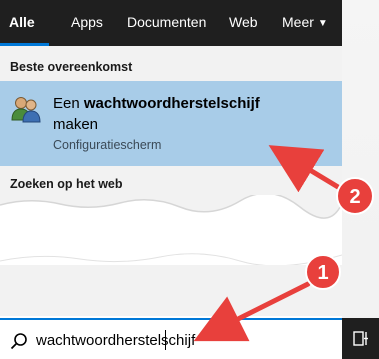 The height and width of the screenshot is (359, 379). I want to click on task-view-icon, so click(360, 338).